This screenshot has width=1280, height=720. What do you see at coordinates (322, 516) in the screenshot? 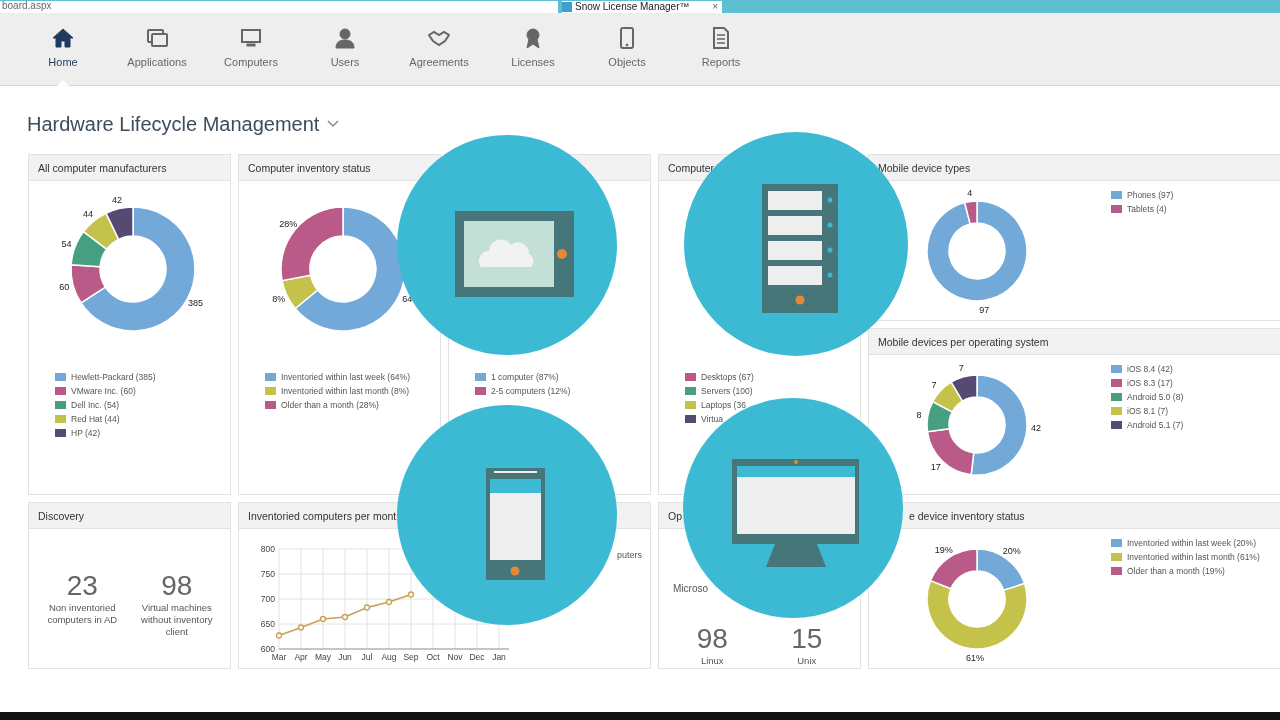
I see `panel-title: Inventoried computers per mont` at bounding box center [322, 516].